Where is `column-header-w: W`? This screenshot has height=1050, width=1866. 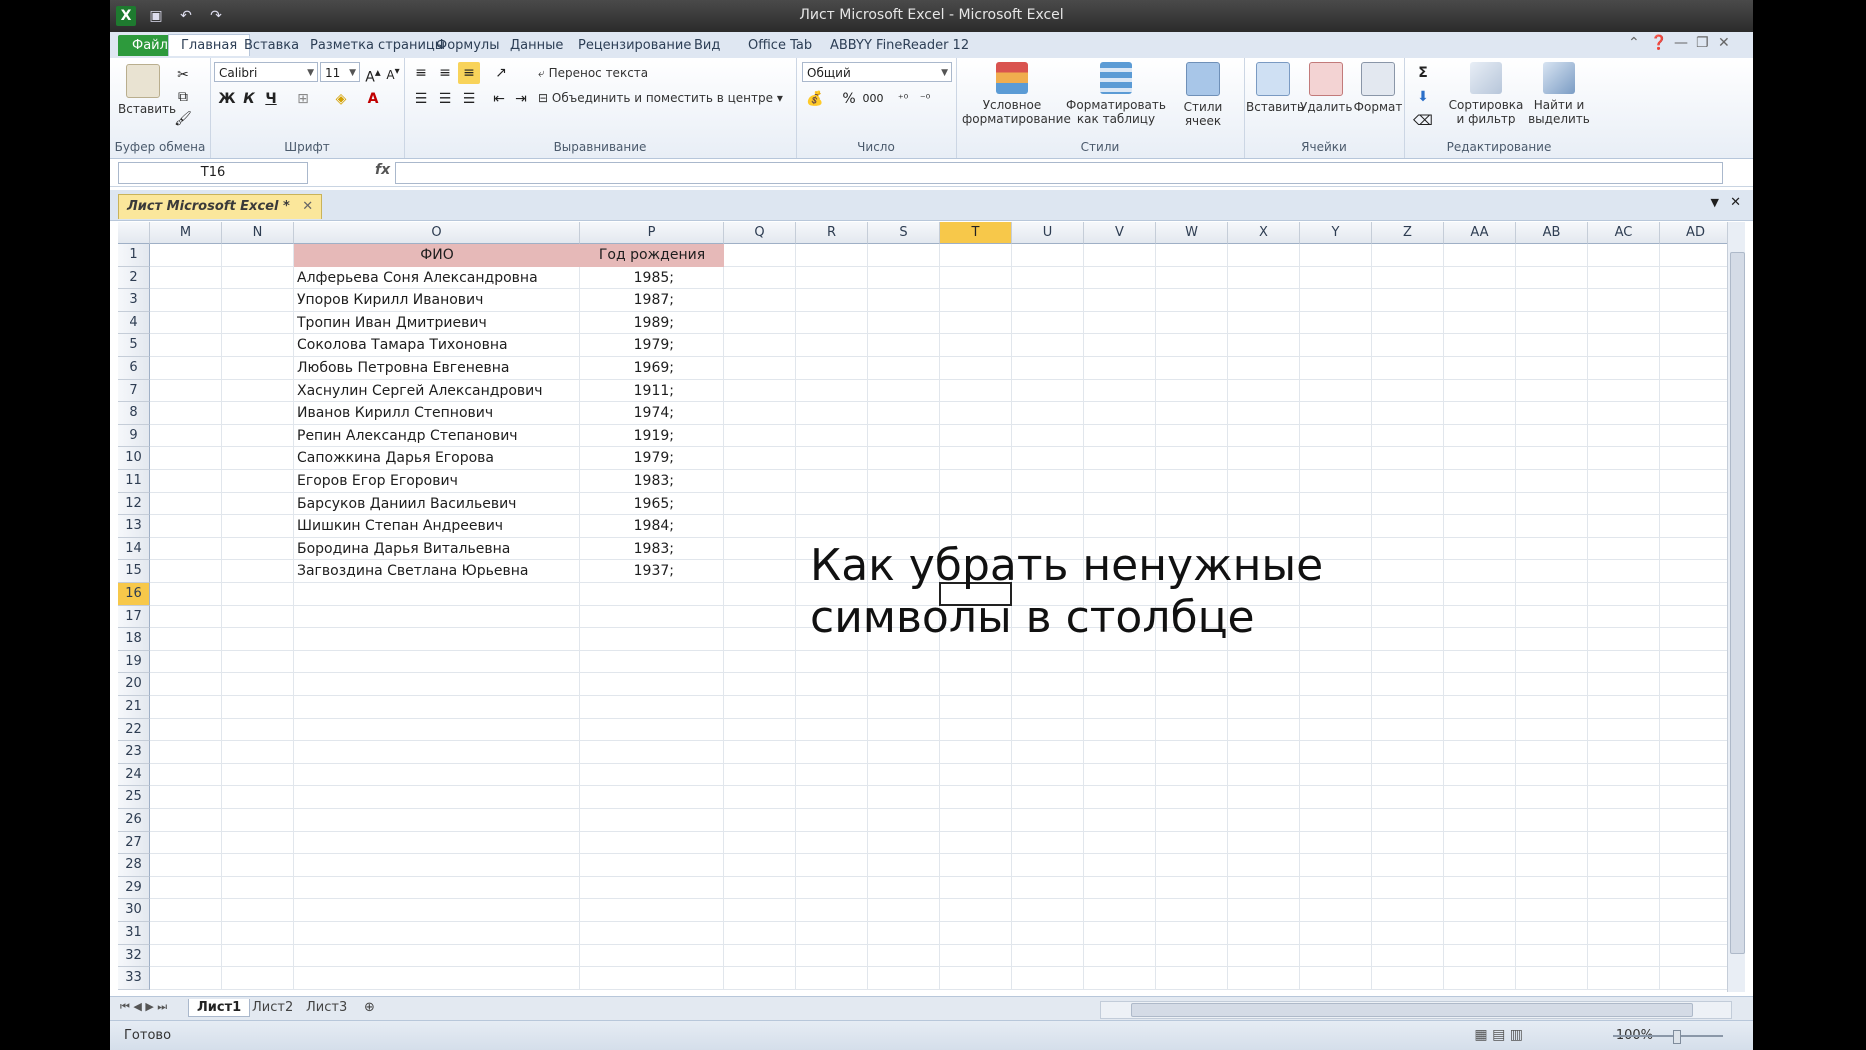 column-header-w: W is located at coordinates (1192, 233).